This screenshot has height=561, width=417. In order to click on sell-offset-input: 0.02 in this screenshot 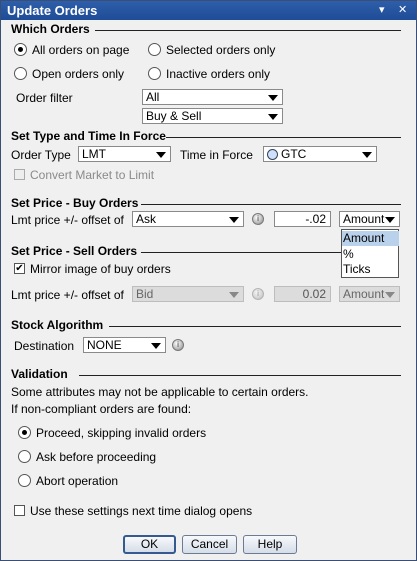, I will do `click(302, 294)`.